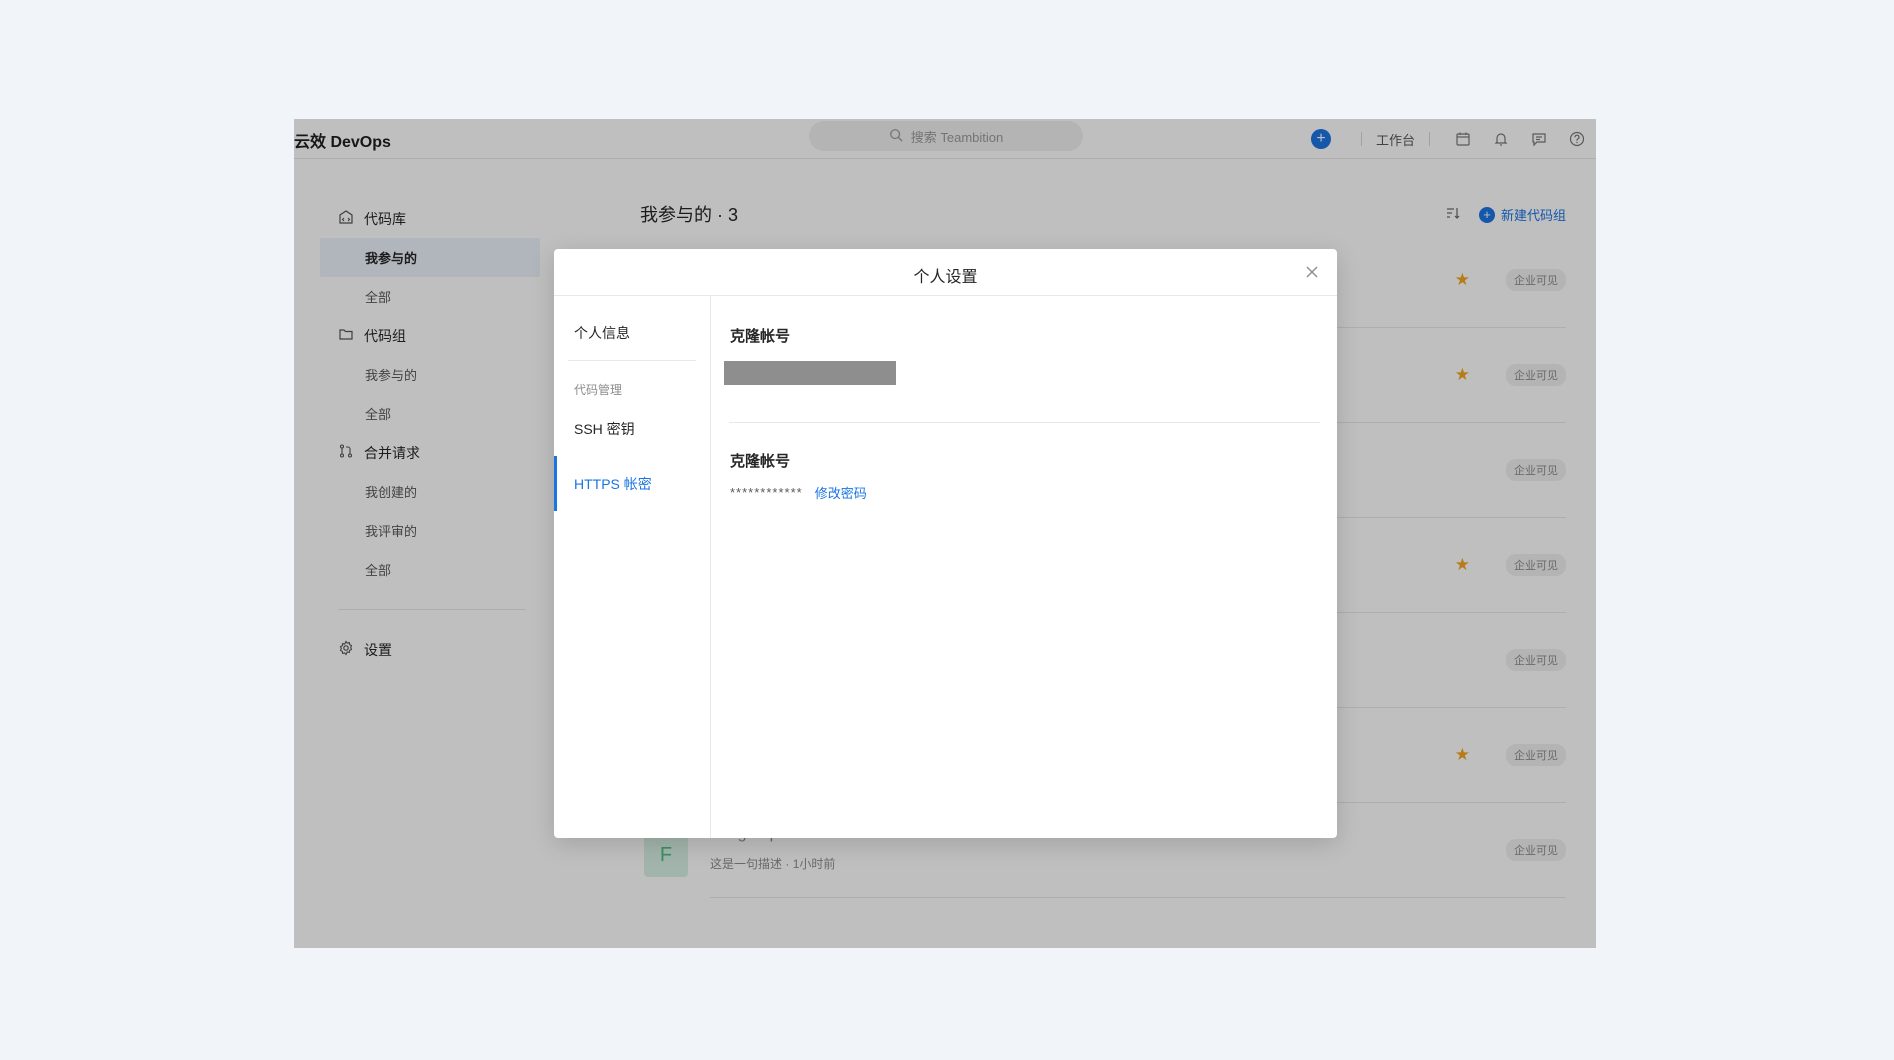  I want to click on clone-account-heading: 克隆帐号, so click(760, 336).